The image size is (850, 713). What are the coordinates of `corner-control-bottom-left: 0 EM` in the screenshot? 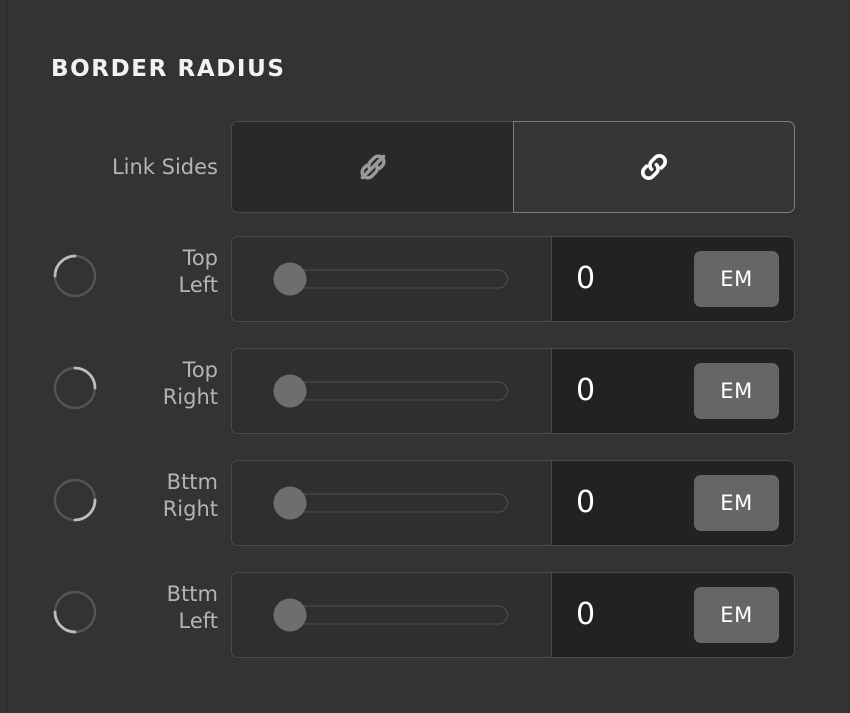 It's located at (513, 615).